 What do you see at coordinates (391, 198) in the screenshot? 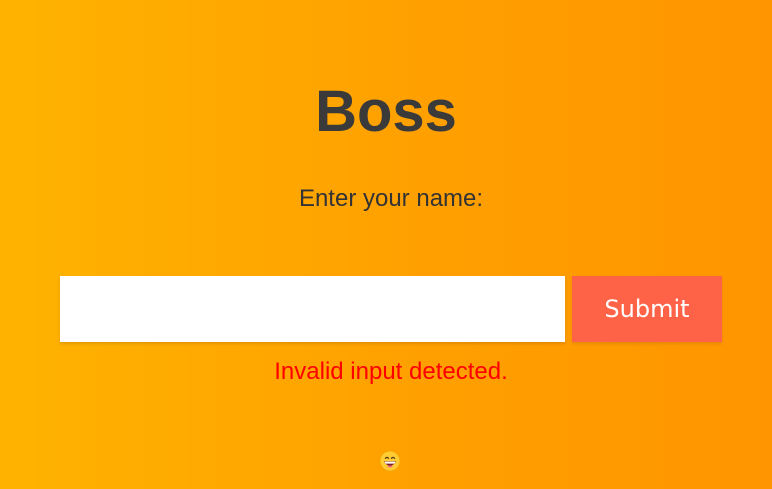
I see `name-prompt-label: Enter your name:` at bounding box center [391, 198].